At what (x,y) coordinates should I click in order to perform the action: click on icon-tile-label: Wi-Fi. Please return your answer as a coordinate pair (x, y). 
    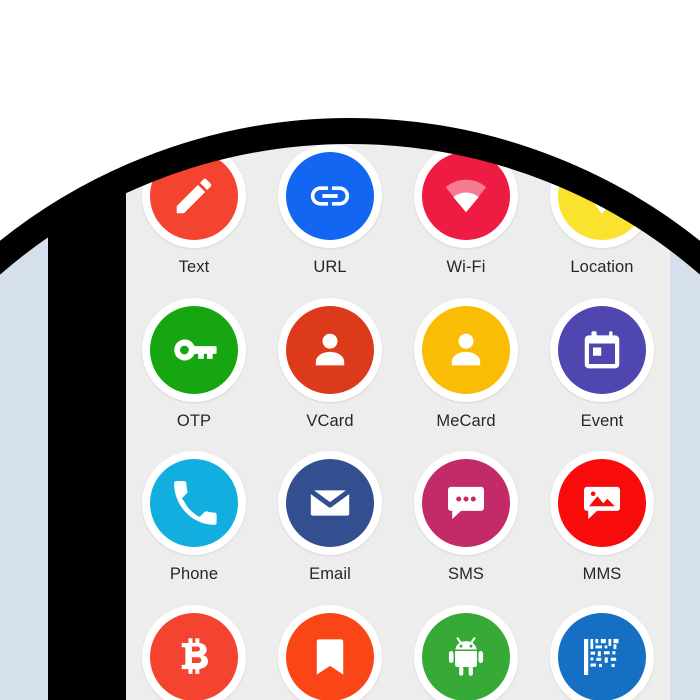
    Looking at the image, I should click on (466, 267).